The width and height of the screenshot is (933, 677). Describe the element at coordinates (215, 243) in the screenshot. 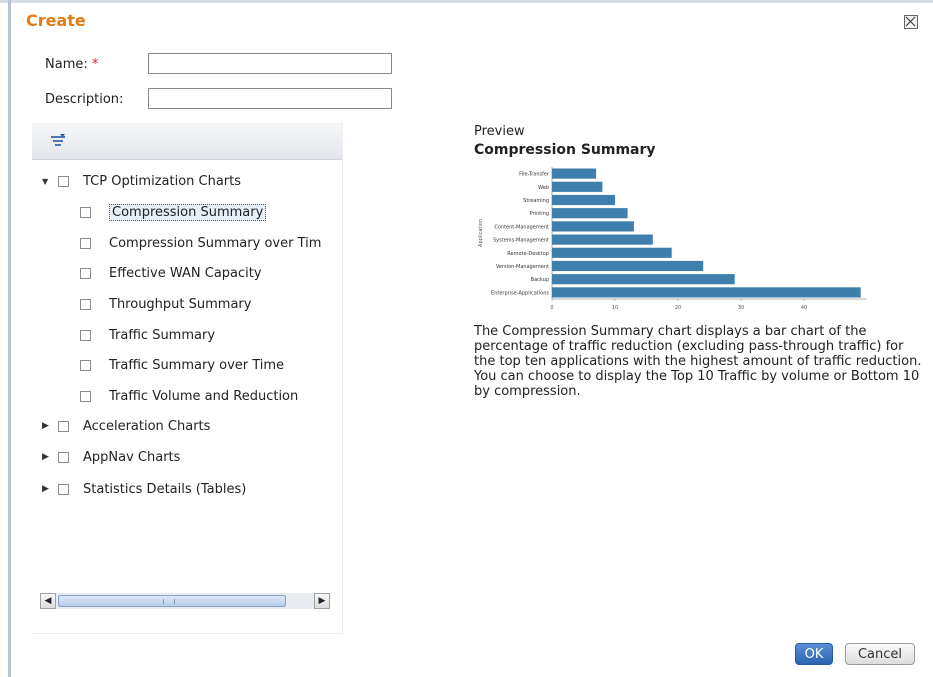

I see `tree-item-label: Compression Summary over Tim` at that location.